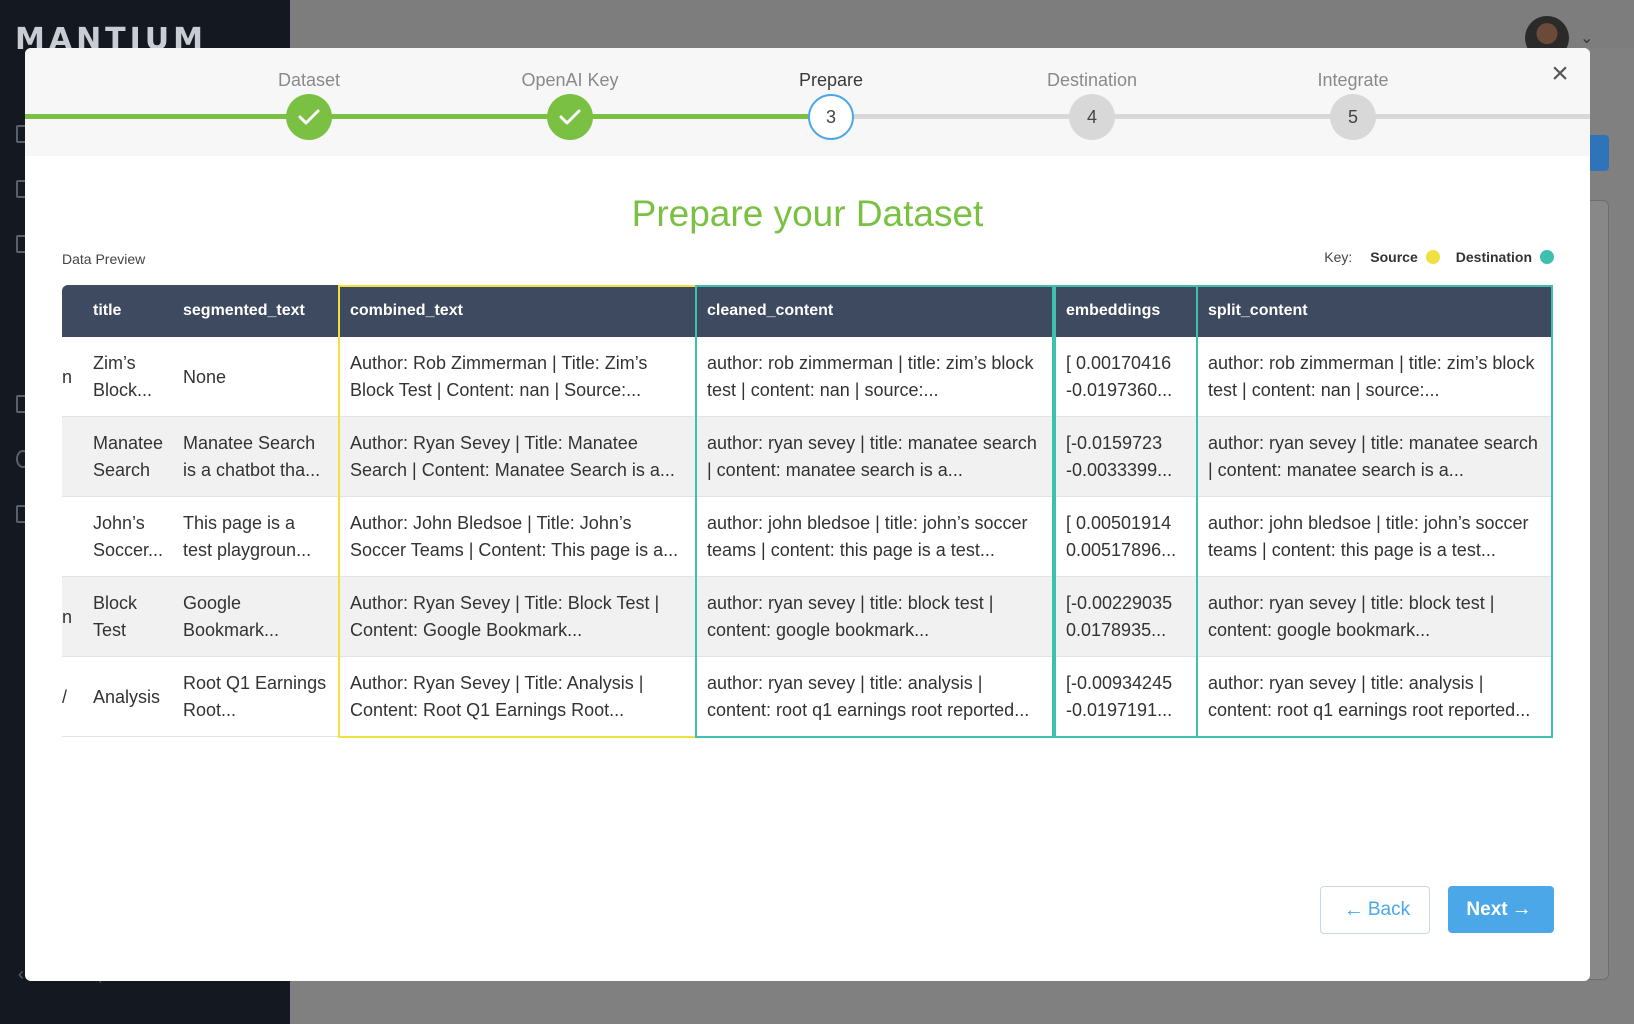  What do you see at coordinates (1432, 257) in the screenshot?
I see `source-dot-icon` at bounding box center [1432, 257].